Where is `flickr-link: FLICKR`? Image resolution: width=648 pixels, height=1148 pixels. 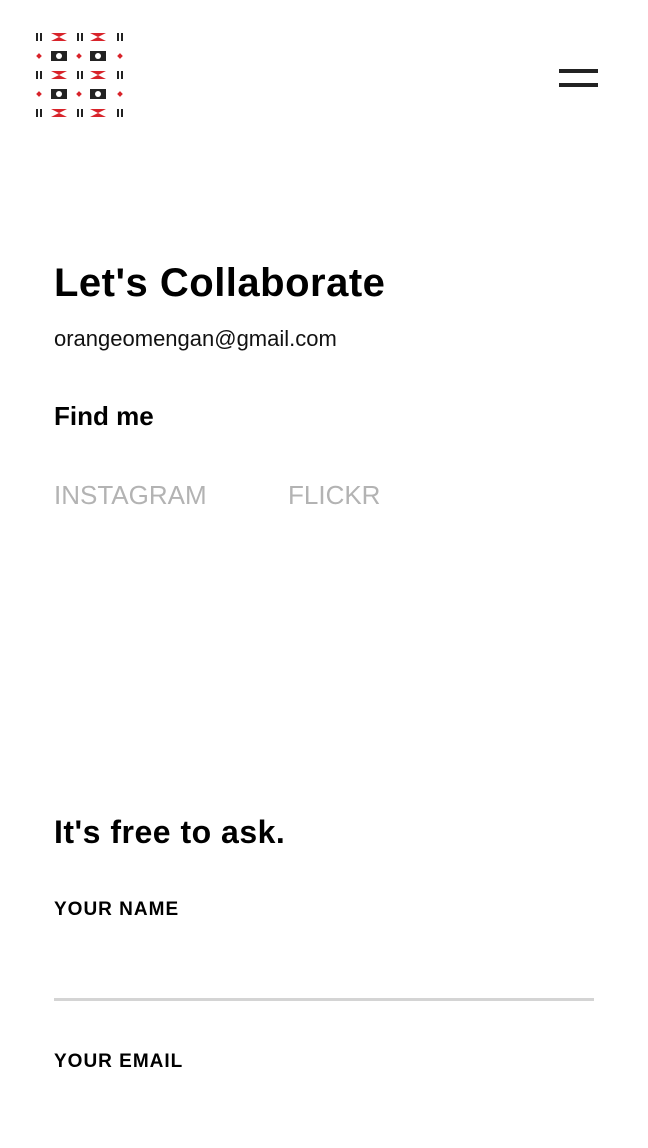
flickr-link: FLICKR is located at coordinates (334, 495).